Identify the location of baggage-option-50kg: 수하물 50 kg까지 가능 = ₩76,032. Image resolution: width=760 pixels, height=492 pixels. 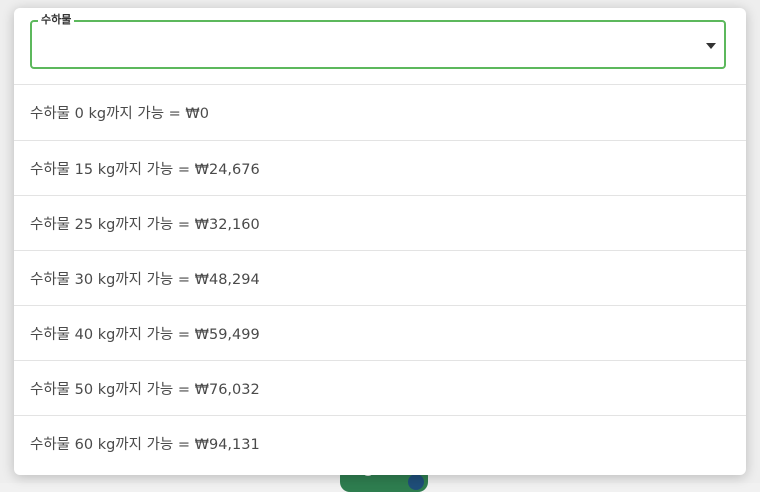
(380, 387).